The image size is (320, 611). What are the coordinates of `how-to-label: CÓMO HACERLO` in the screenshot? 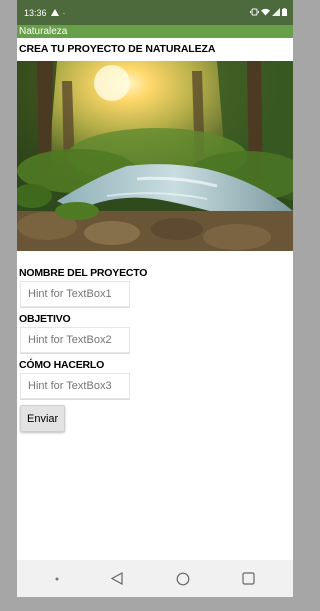 It's located at (62, 365).